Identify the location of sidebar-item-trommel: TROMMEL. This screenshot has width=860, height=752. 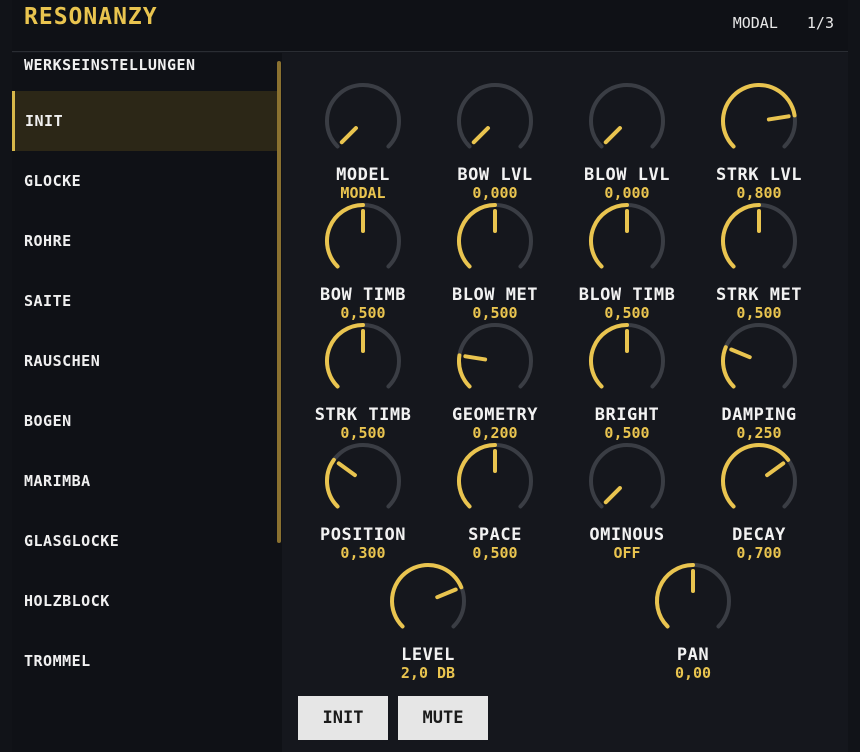
(146, 661).